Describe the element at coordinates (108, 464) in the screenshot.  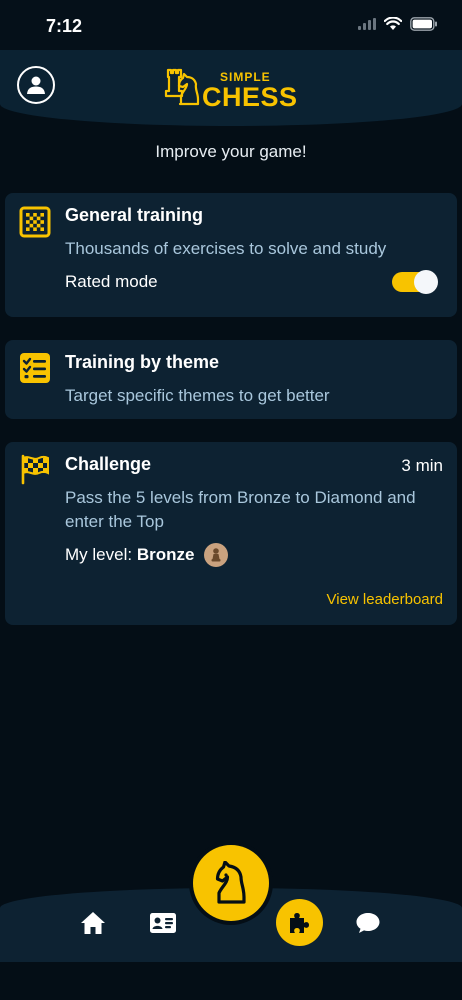
I see `challenge-title: Challenge` at that location.